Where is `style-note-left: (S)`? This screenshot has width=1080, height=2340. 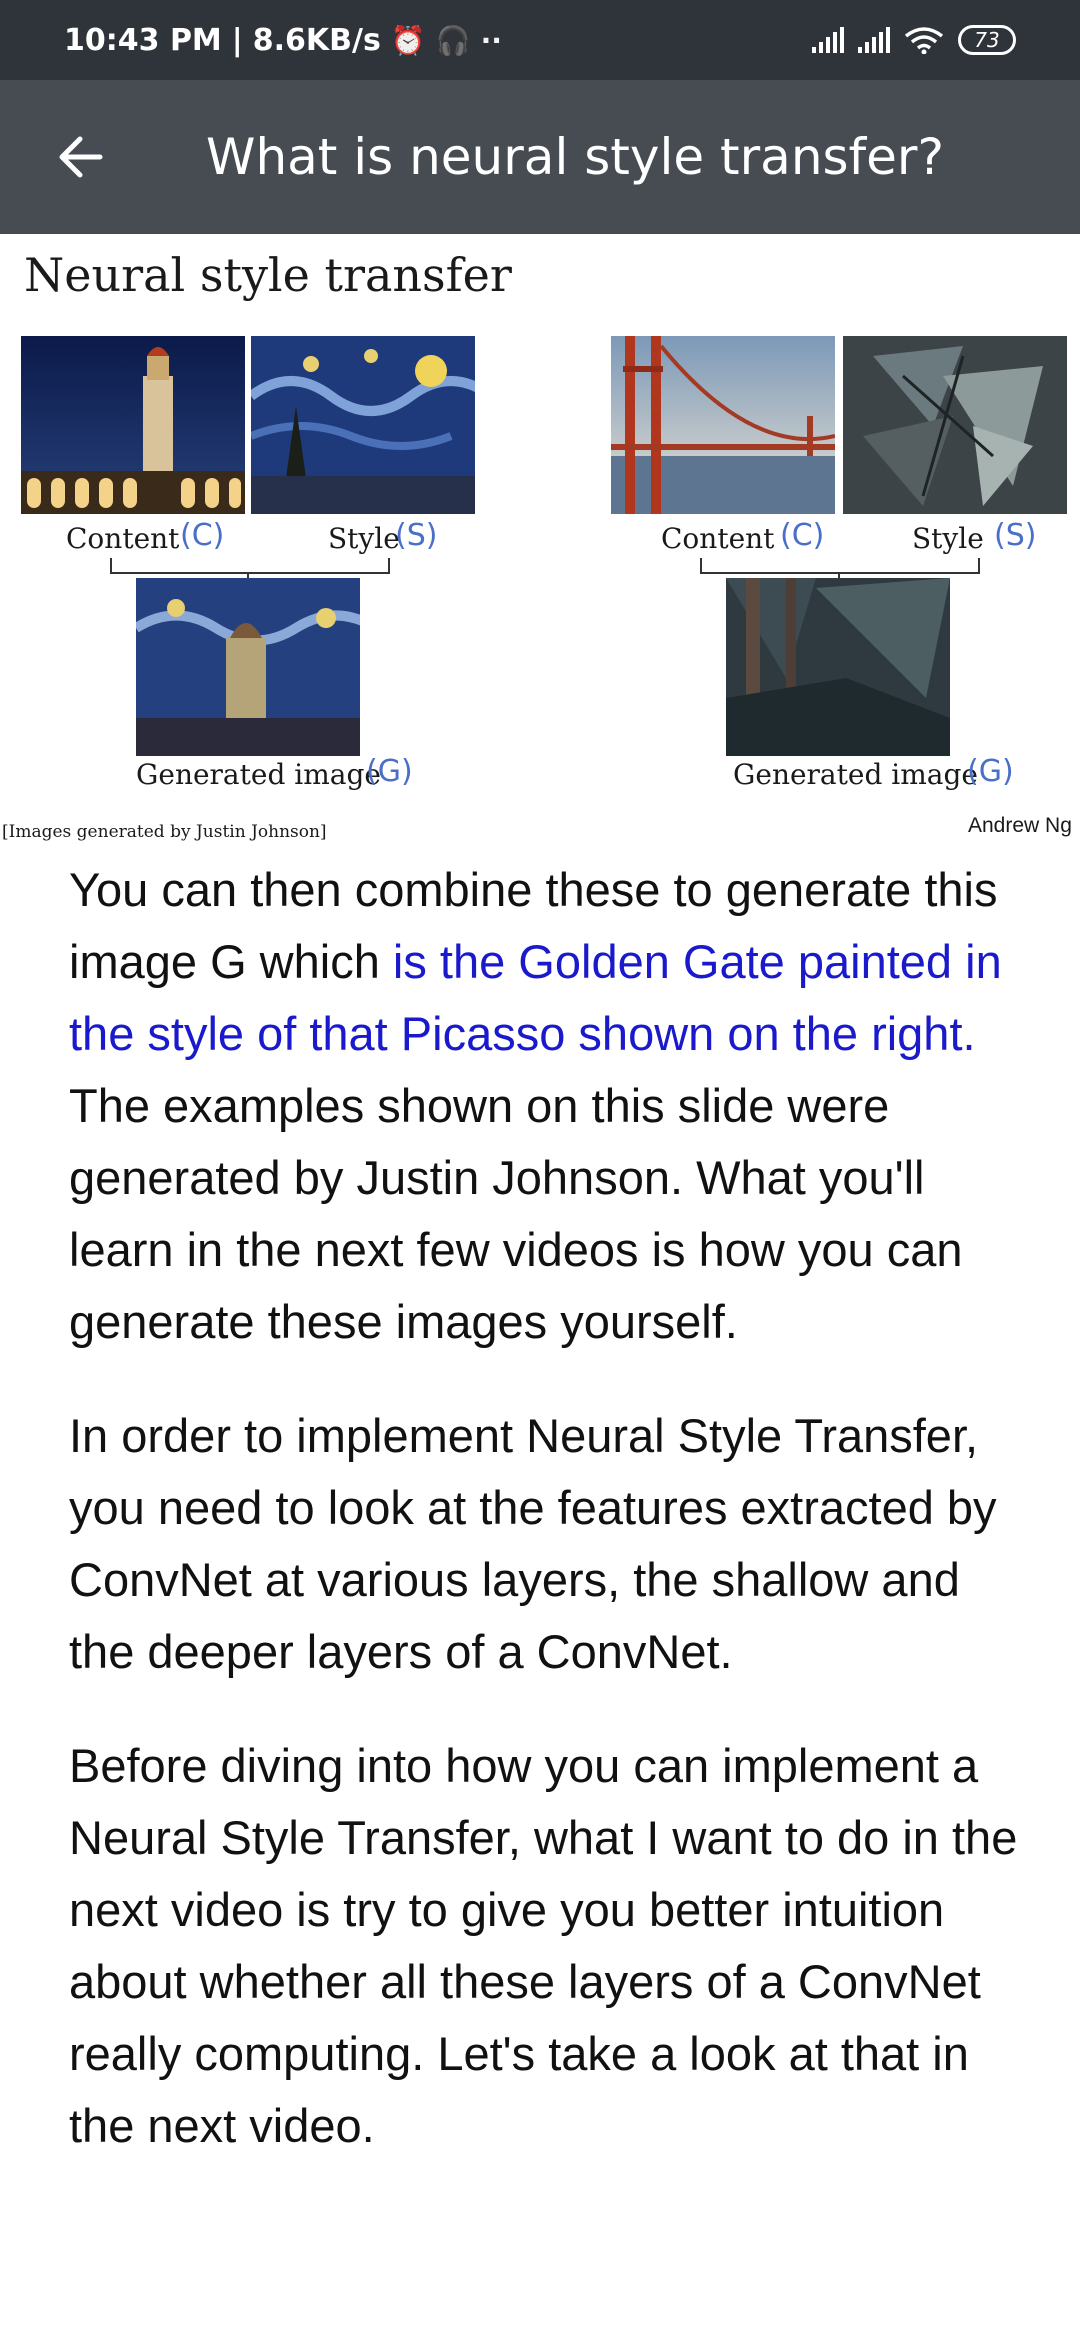
style-note-left: (S) is located at coordinates (416, 535).